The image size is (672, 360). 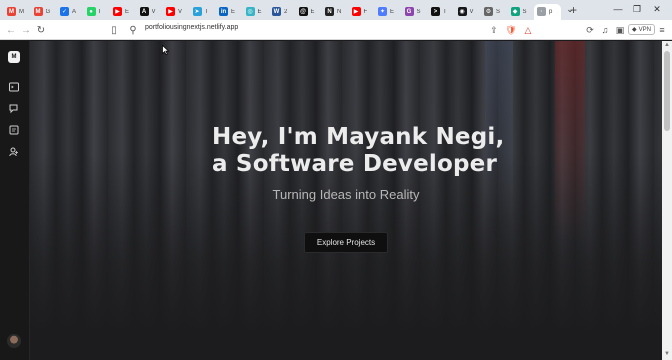 I want to click on hero-heading-line2: a Software Developer, so click(x=354, y=164).